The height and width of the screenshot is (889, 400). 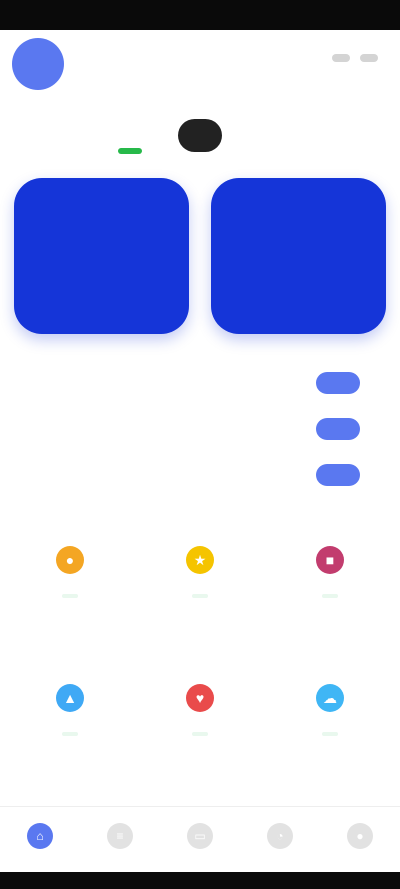 What do you see at coordinates (130, 151) in the screenshot?
I see `toggle-indicator` at bounding box center [130, 151].